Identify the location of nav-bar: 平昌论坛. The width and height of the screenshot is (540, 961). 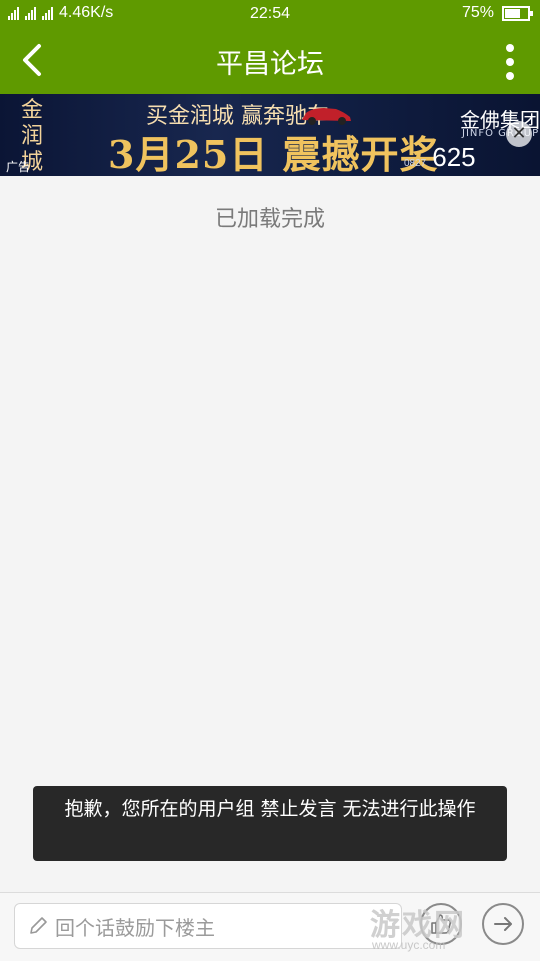
(270, 61).